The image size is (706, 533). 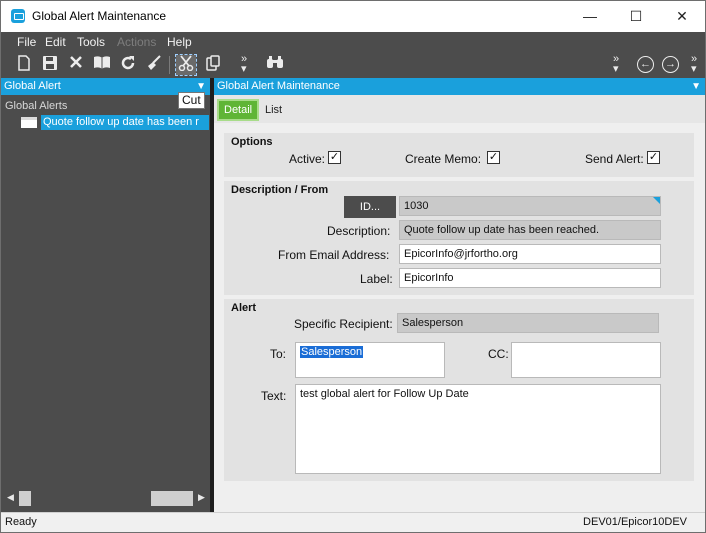 What do you see at coordinates (213, 65) in the screenshot?
I see `paste-icon` at bounding box center [213, 65].